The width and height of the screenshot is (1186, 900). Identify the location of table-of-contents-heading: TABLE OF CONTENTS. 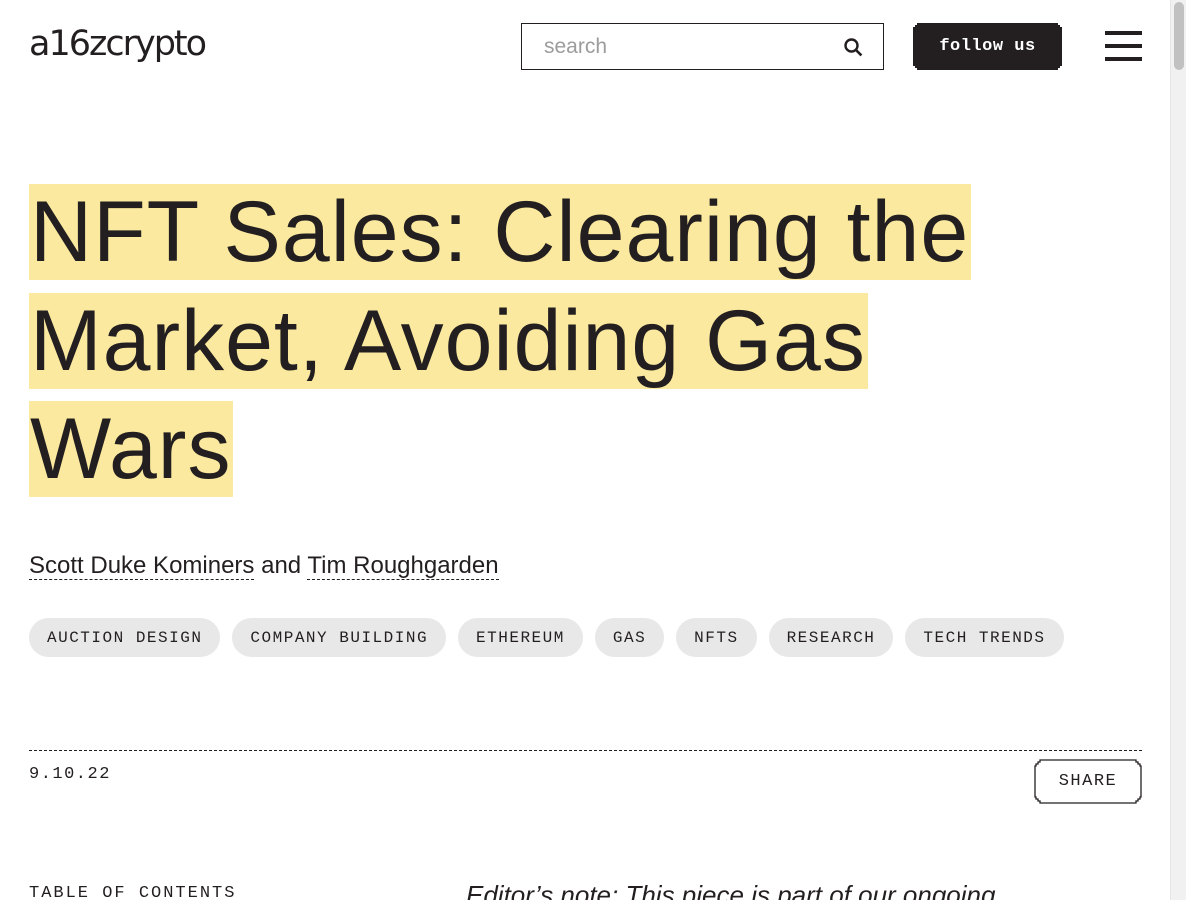
(133, 892).